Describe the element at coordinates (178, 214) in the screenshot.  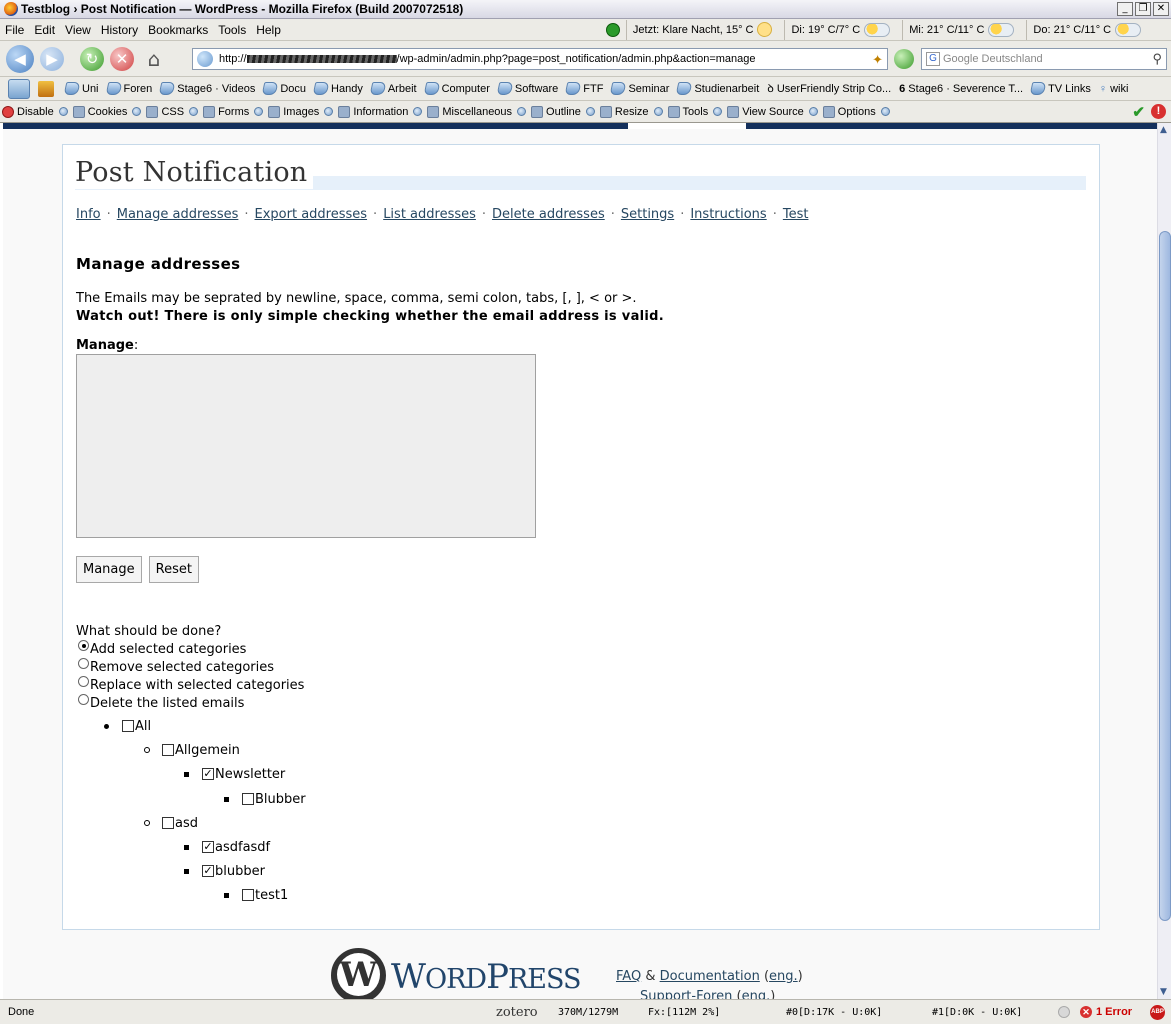
I see `subnav-manage-addresses: Manage addresses` at that location.